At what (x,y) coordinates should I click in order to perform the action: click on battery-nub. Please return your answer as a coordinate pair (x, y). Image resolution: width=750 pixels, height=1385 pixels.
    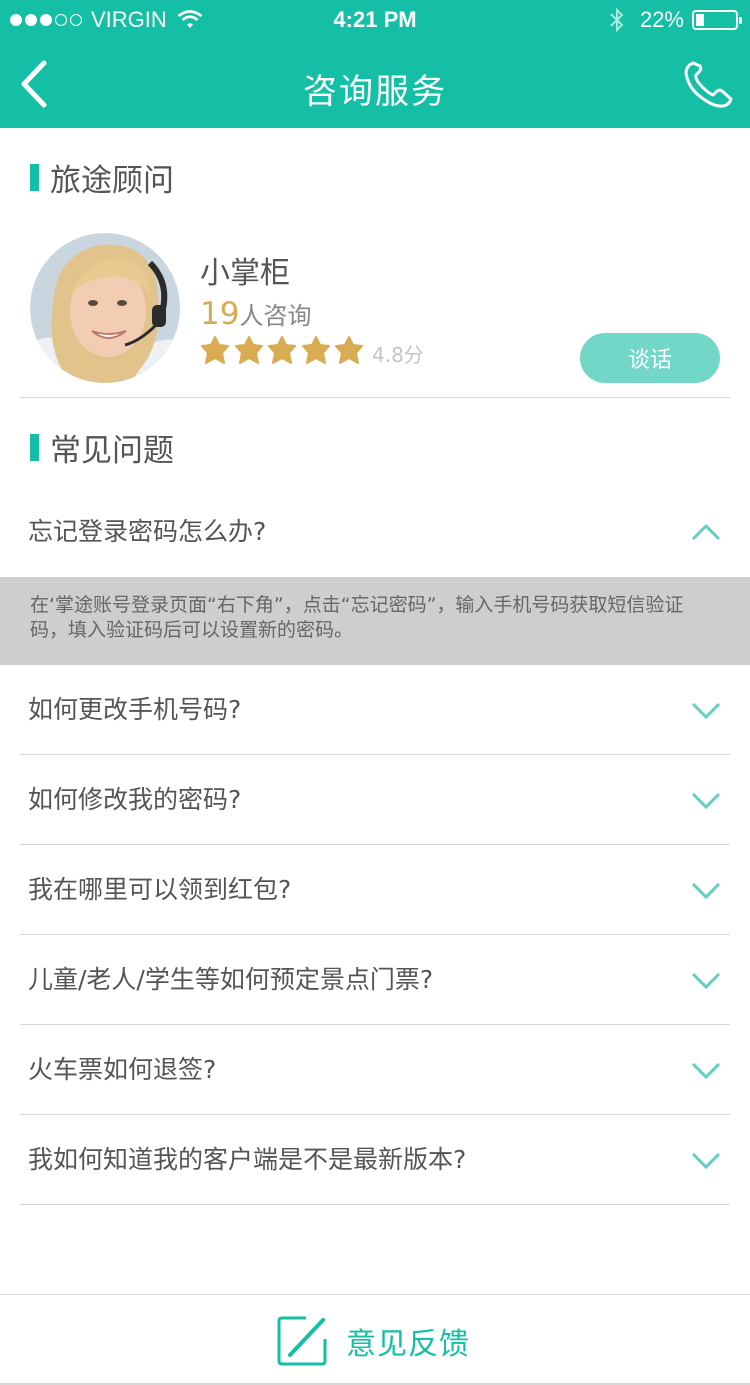
    Looking at the image, I should click on (740, 20).